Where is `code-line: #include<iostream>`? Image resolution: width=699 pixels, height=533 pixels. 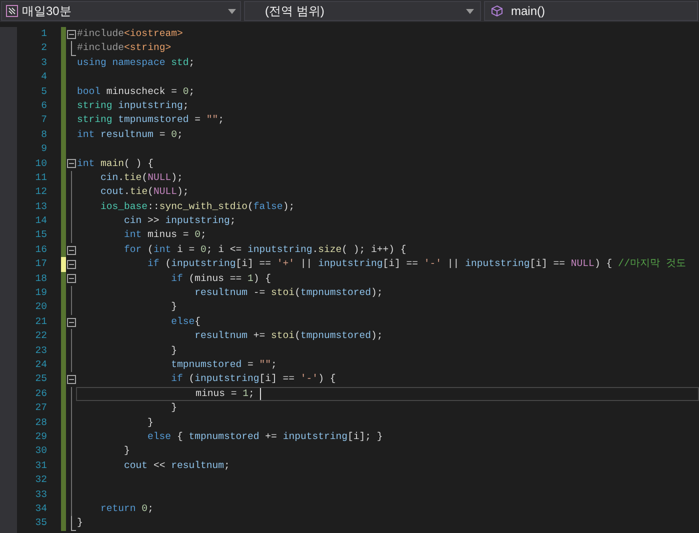 code-line: #include<iostream> is located at coordinates (130, 34).